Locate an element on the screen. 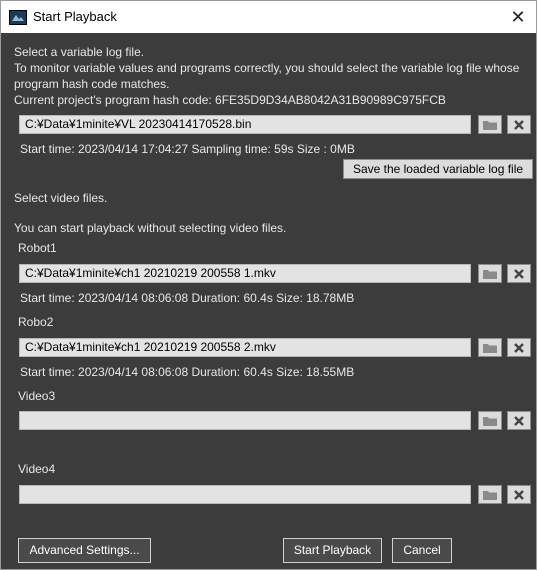  log-clear-button is located at coordinates (519, 124).